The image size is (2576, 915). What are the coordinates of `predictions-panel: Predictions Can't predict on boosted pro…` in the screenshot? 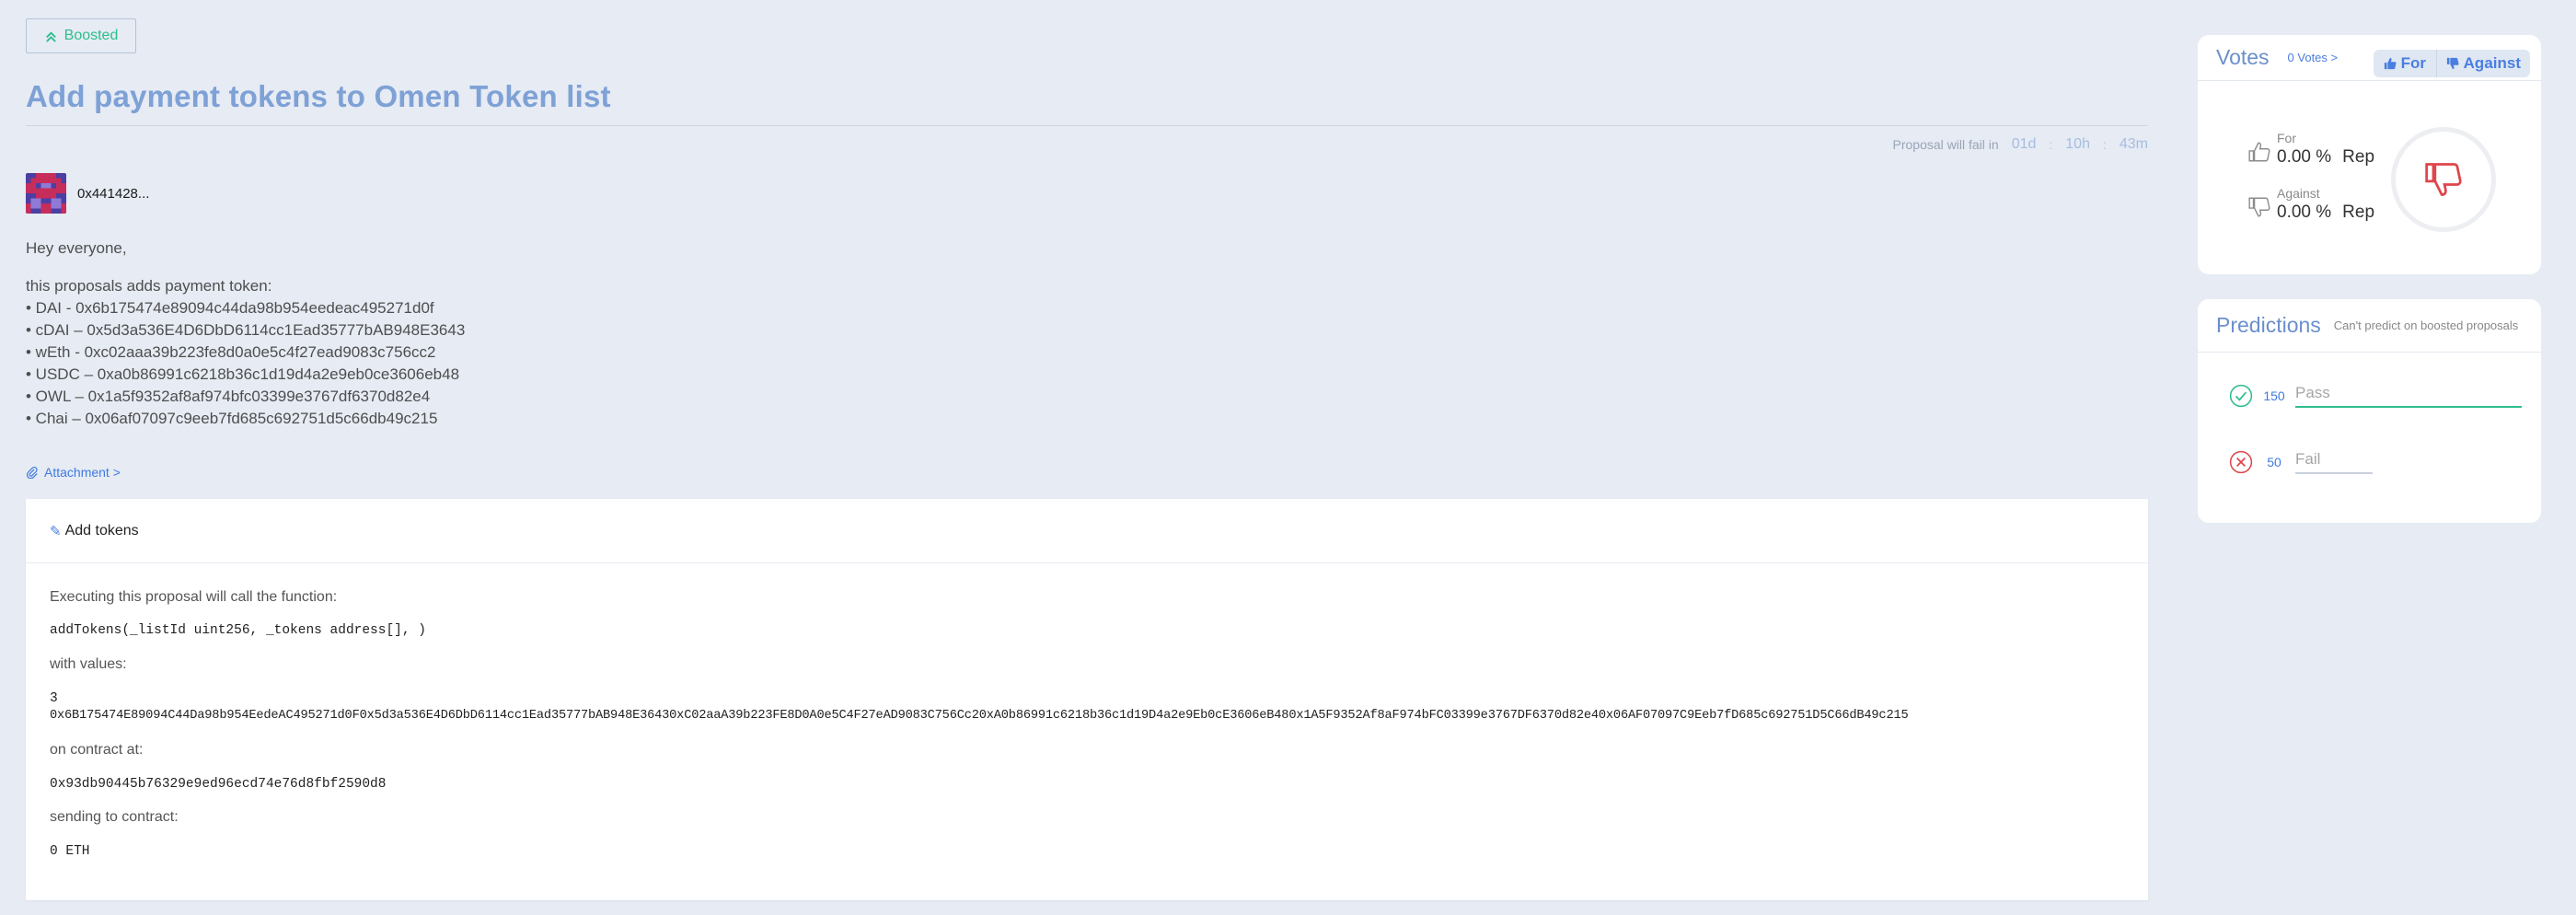 It's located at (2369, 411).